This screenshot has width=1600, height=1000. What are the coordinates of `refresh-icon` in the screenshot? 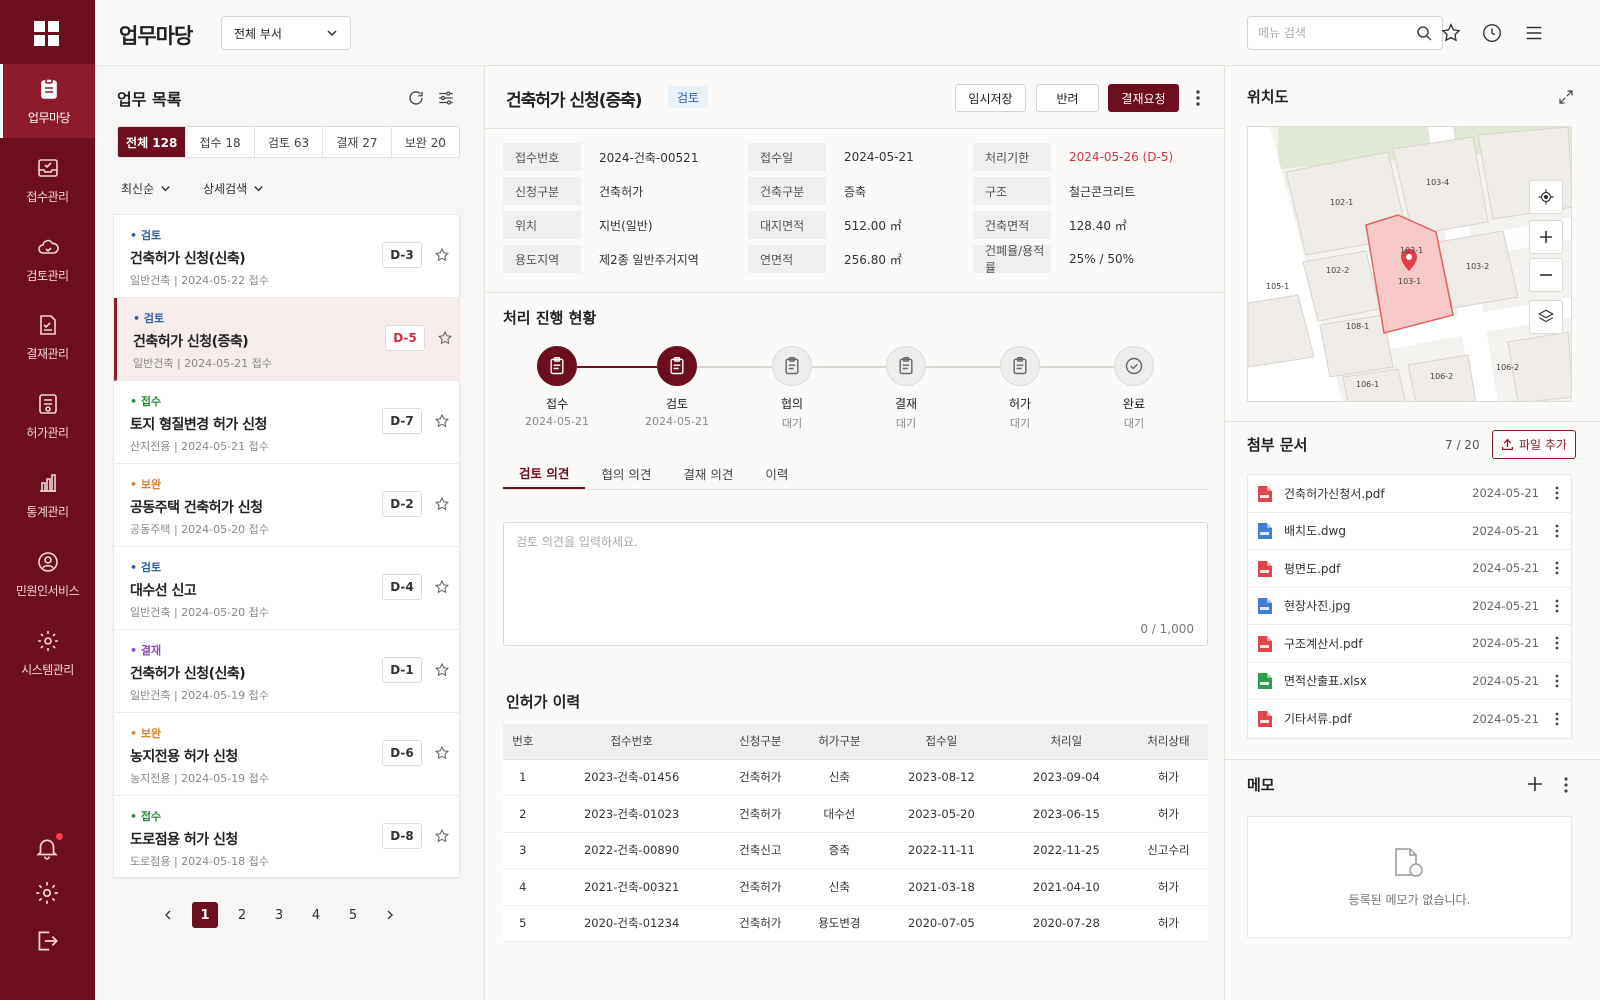 It's located at (416, 98).